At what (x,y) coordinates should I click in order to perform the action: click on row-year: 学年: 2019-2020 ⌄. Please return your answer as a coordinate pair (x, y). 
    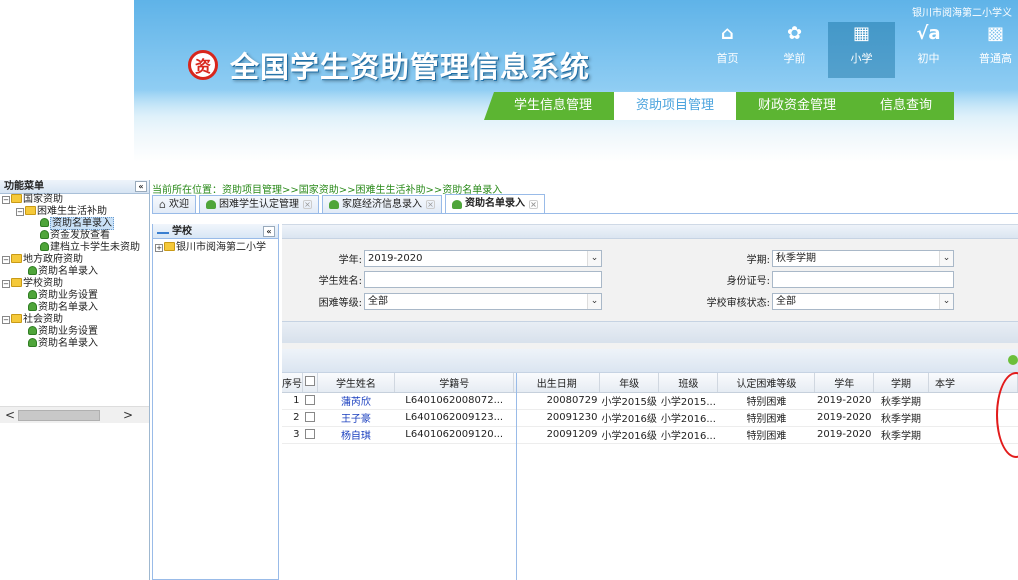
    Looking at the image, I should click on (457, 258).